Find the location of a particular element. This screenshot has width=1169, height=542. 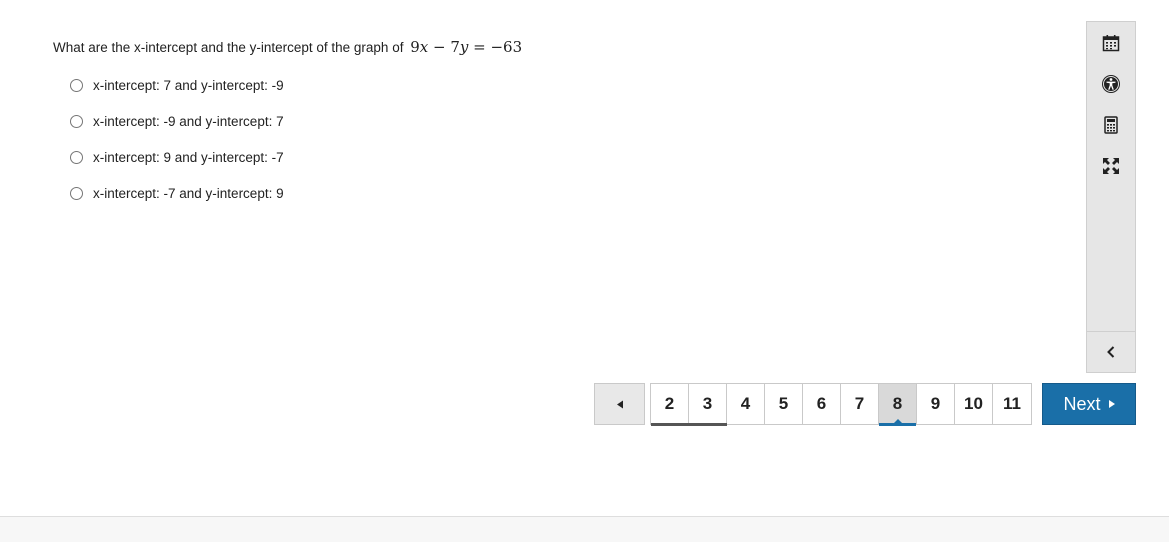

question-pagination: 2 3 4 5 6 7 8 9 10 11 is located at coordinates (841, 404).